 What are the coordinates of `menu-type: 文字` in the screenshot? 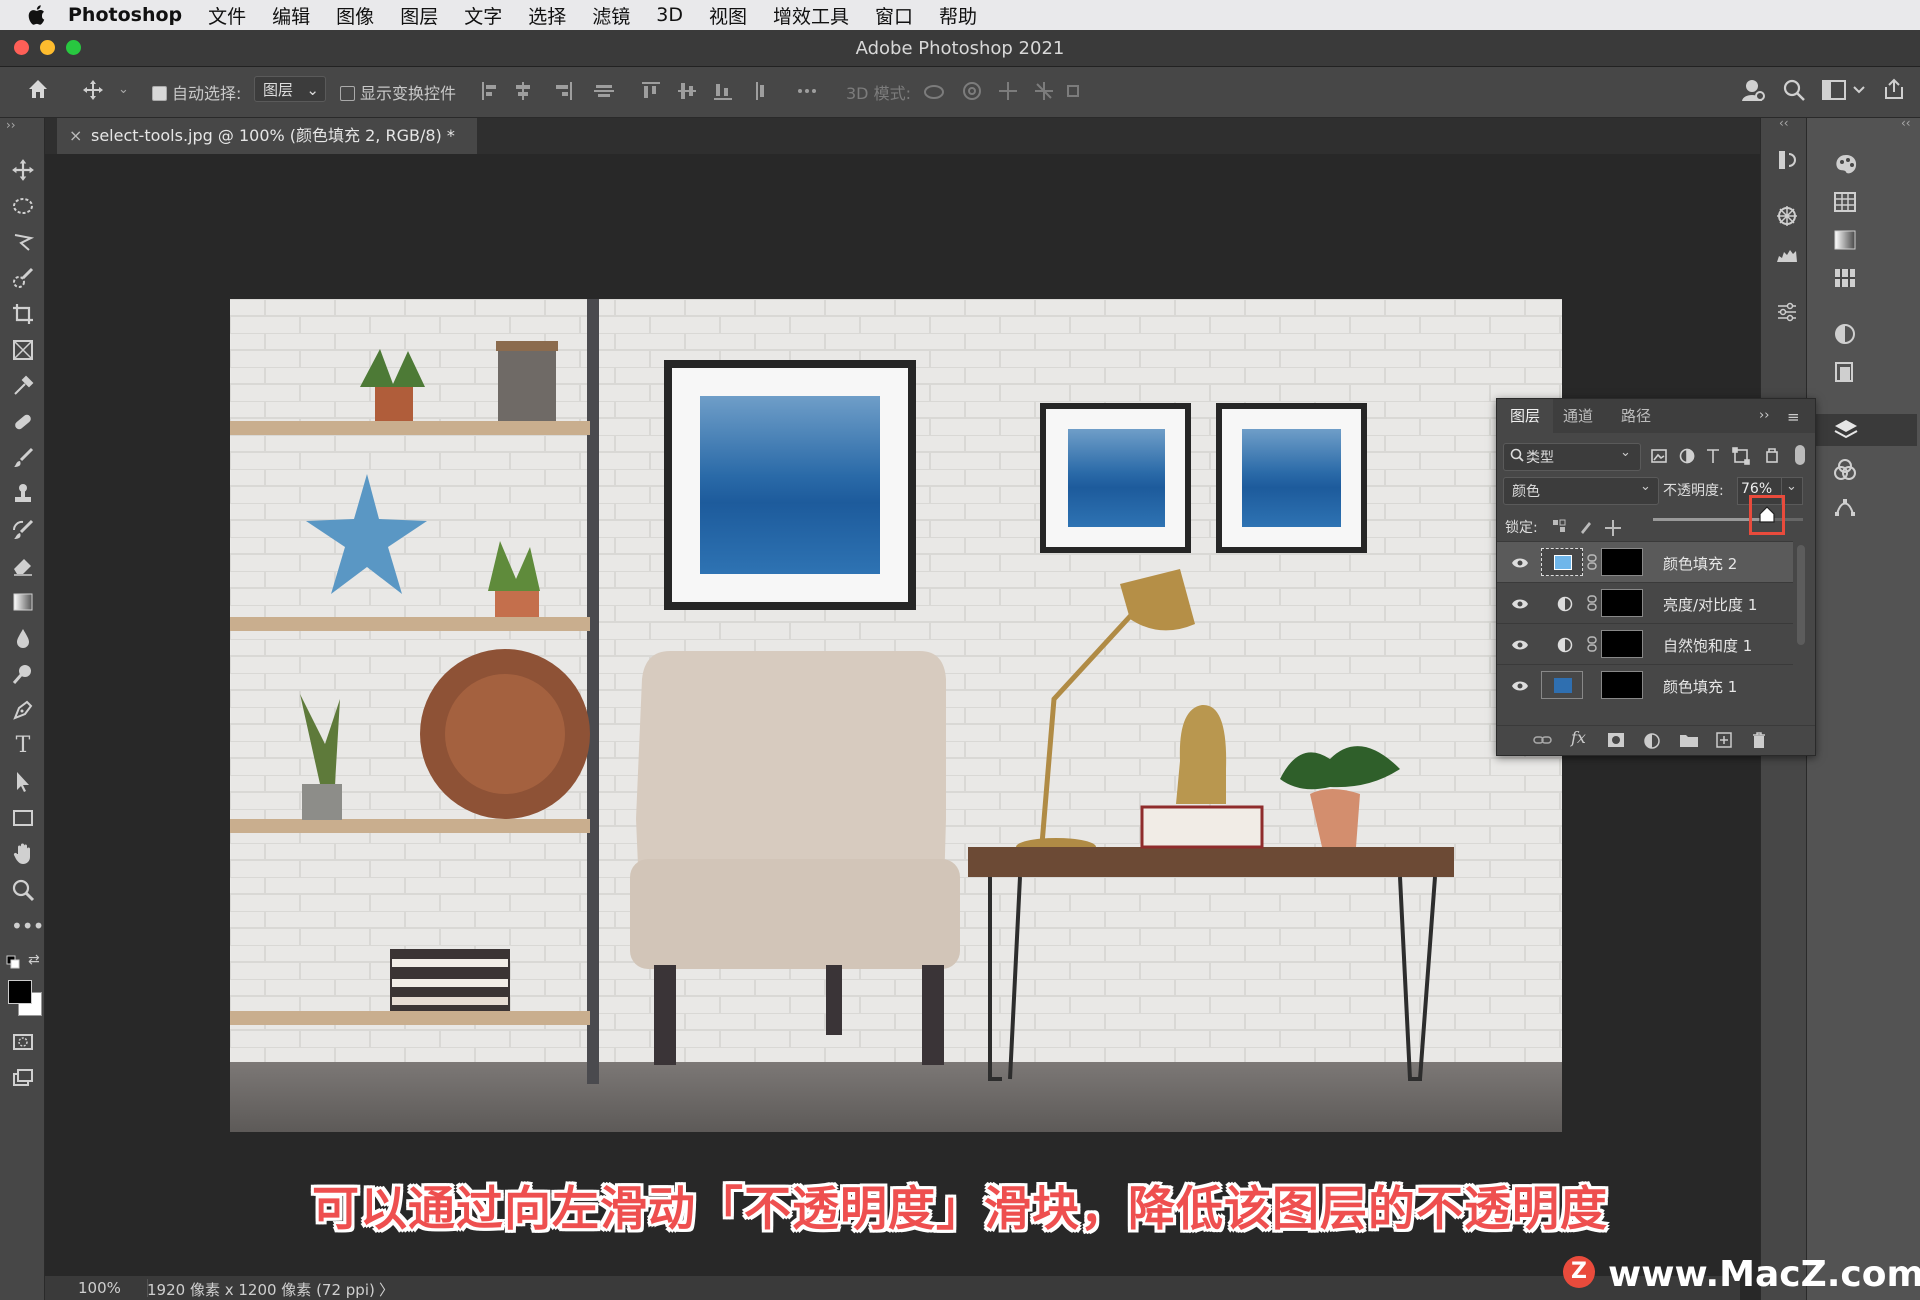 It's located at (483, 15).